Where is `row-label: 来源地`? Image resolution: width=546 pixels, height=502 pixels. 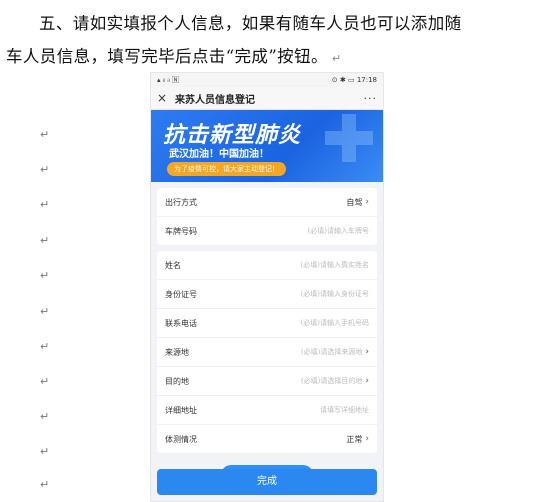
row-label: 来源地 is located at coordinates (177, 352).